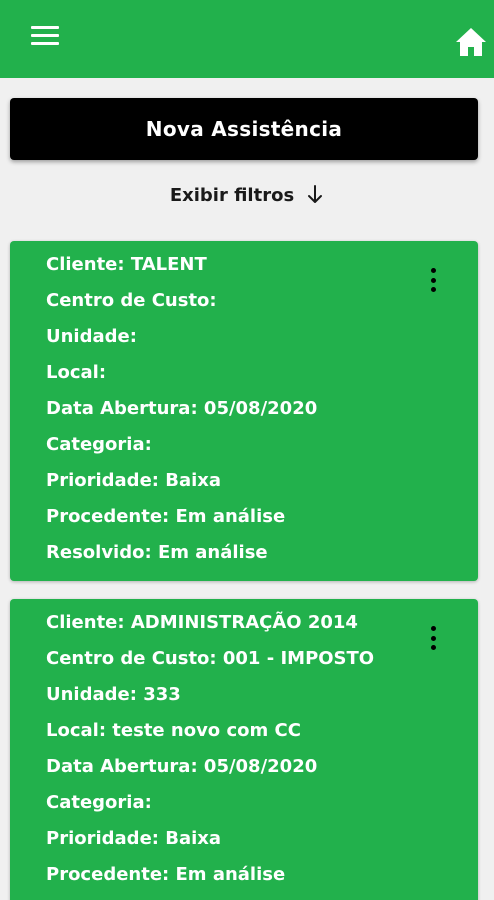 The width and height of the screenshot is (494, 900). I want to click on card-field-unidade: Unidade: 333, so click(113, 694).